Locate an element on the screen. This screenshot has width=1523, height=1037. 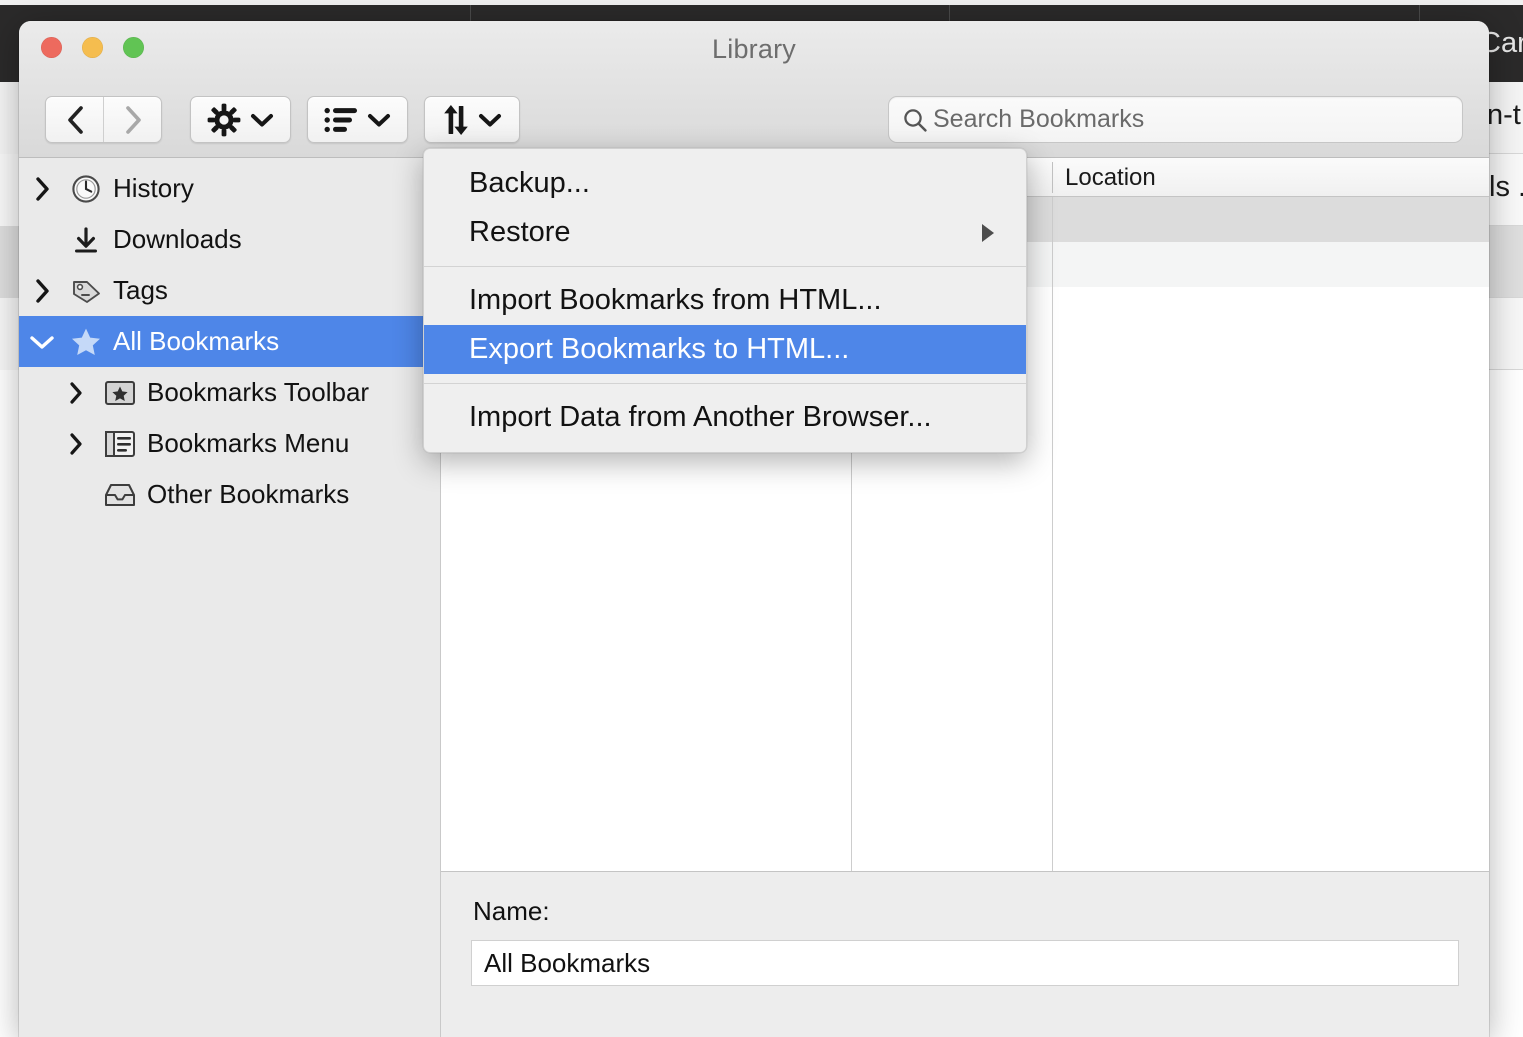
sidebar-item-other-bookmarks: Other Bookmarks is located at coordinates (229, 494).